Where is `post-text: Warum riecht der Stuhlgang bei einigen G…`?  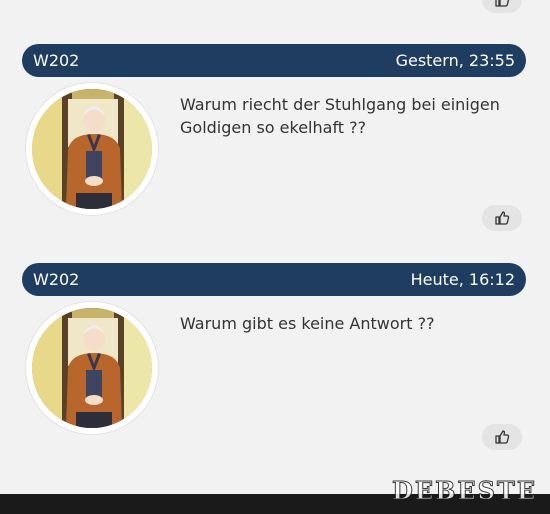 post-text: Warum riecht der Stuhlgang bei einigen G… is located at coordinates (340, 116).